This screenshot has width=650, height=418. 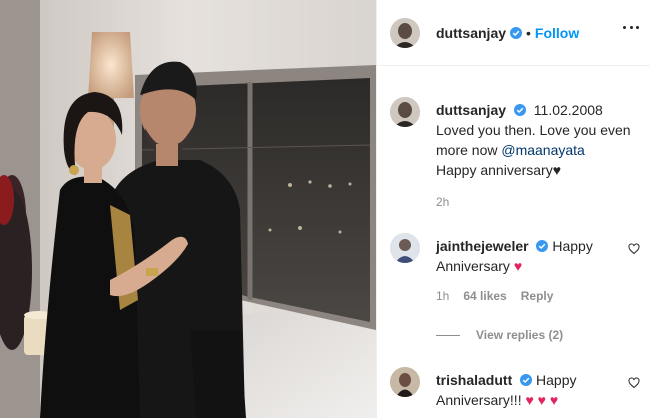 I want to click on post-header: duttsanjay • Follow, so click(x=513, y=33).